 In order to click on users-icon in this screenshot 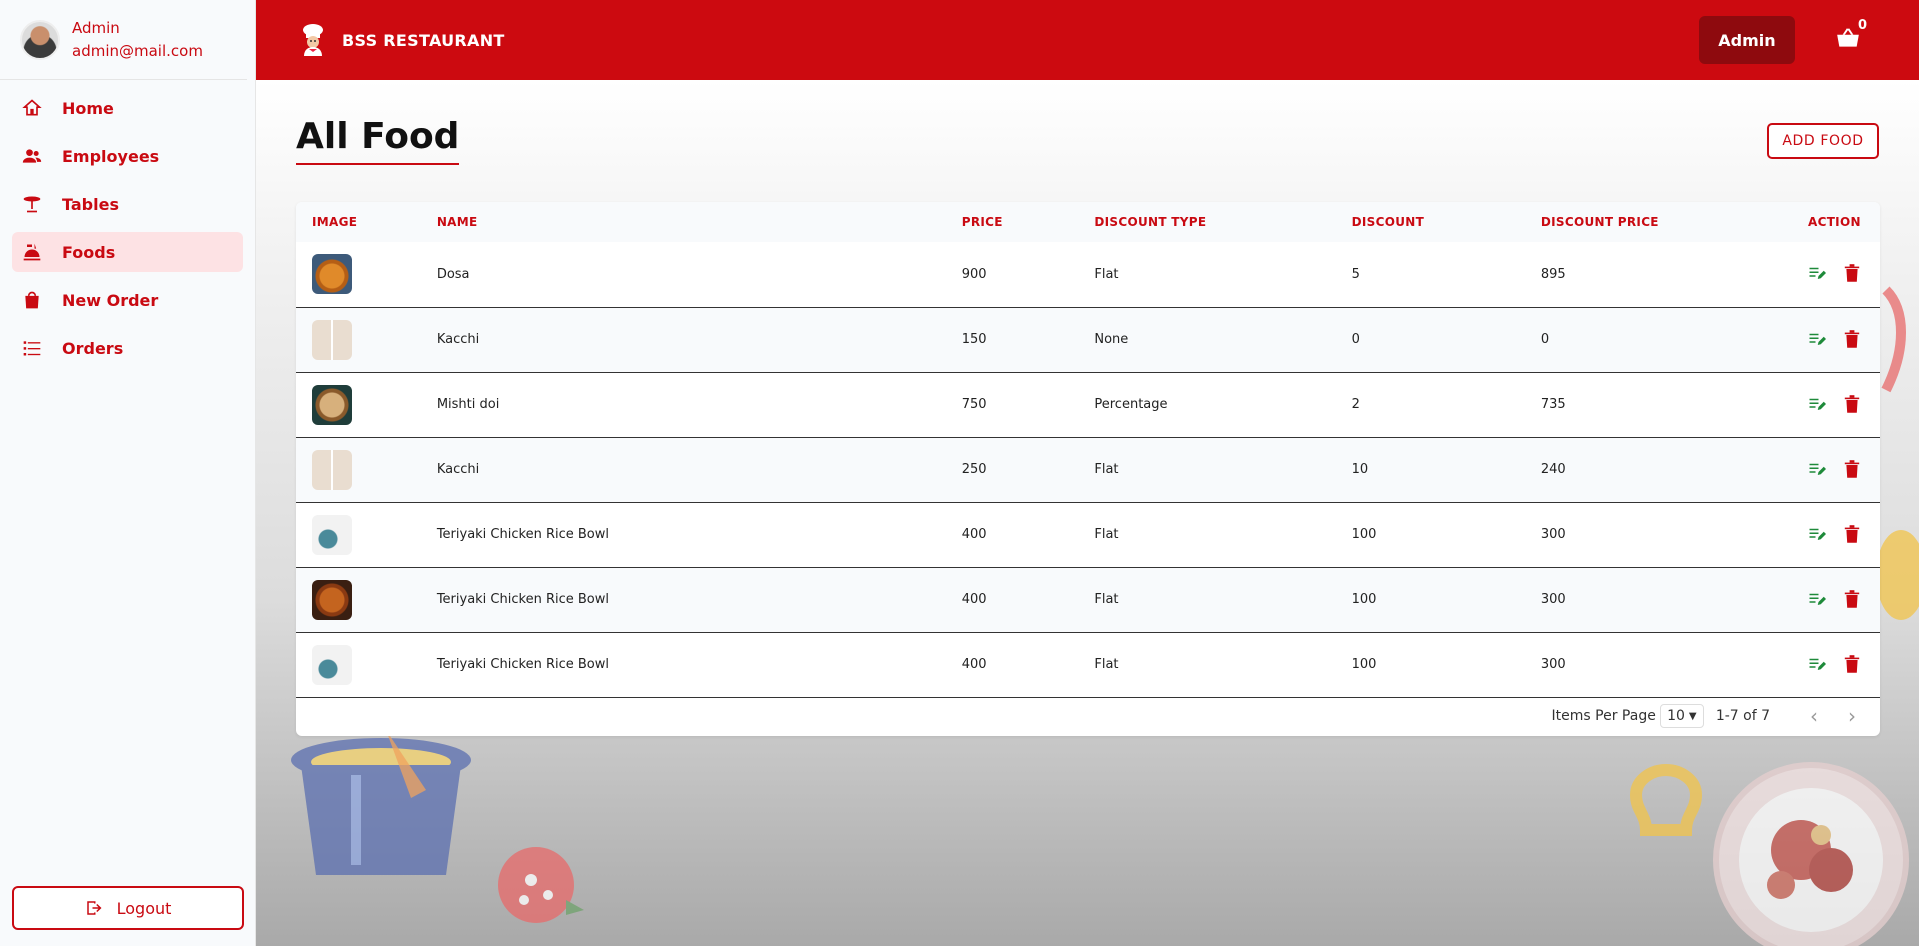, I will do `click(32, 156)`.